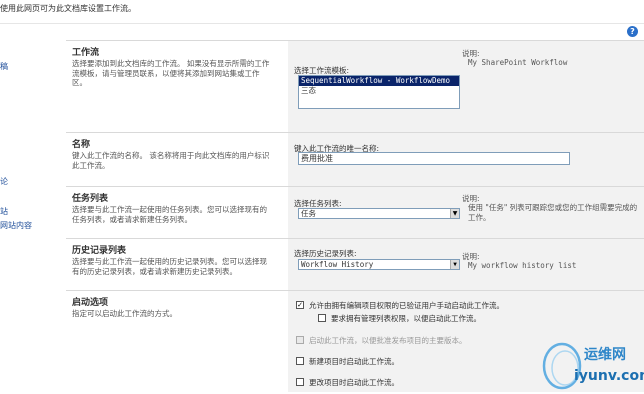  I want to click on task-list-select: 任务 ▼, so click(379, 213).